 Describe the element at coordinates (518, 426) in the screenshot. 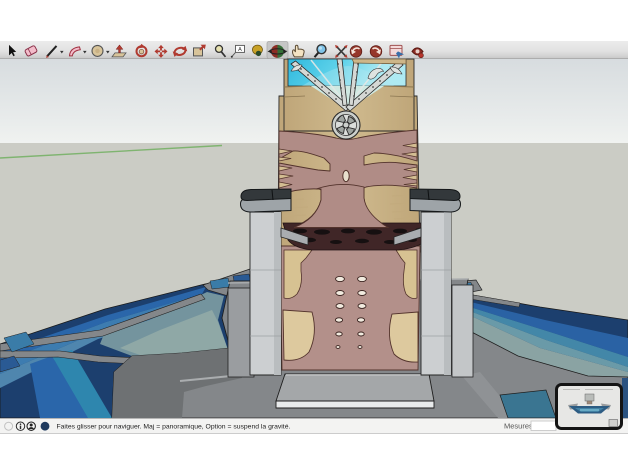

I see `svg-text: Mesures` at that location.